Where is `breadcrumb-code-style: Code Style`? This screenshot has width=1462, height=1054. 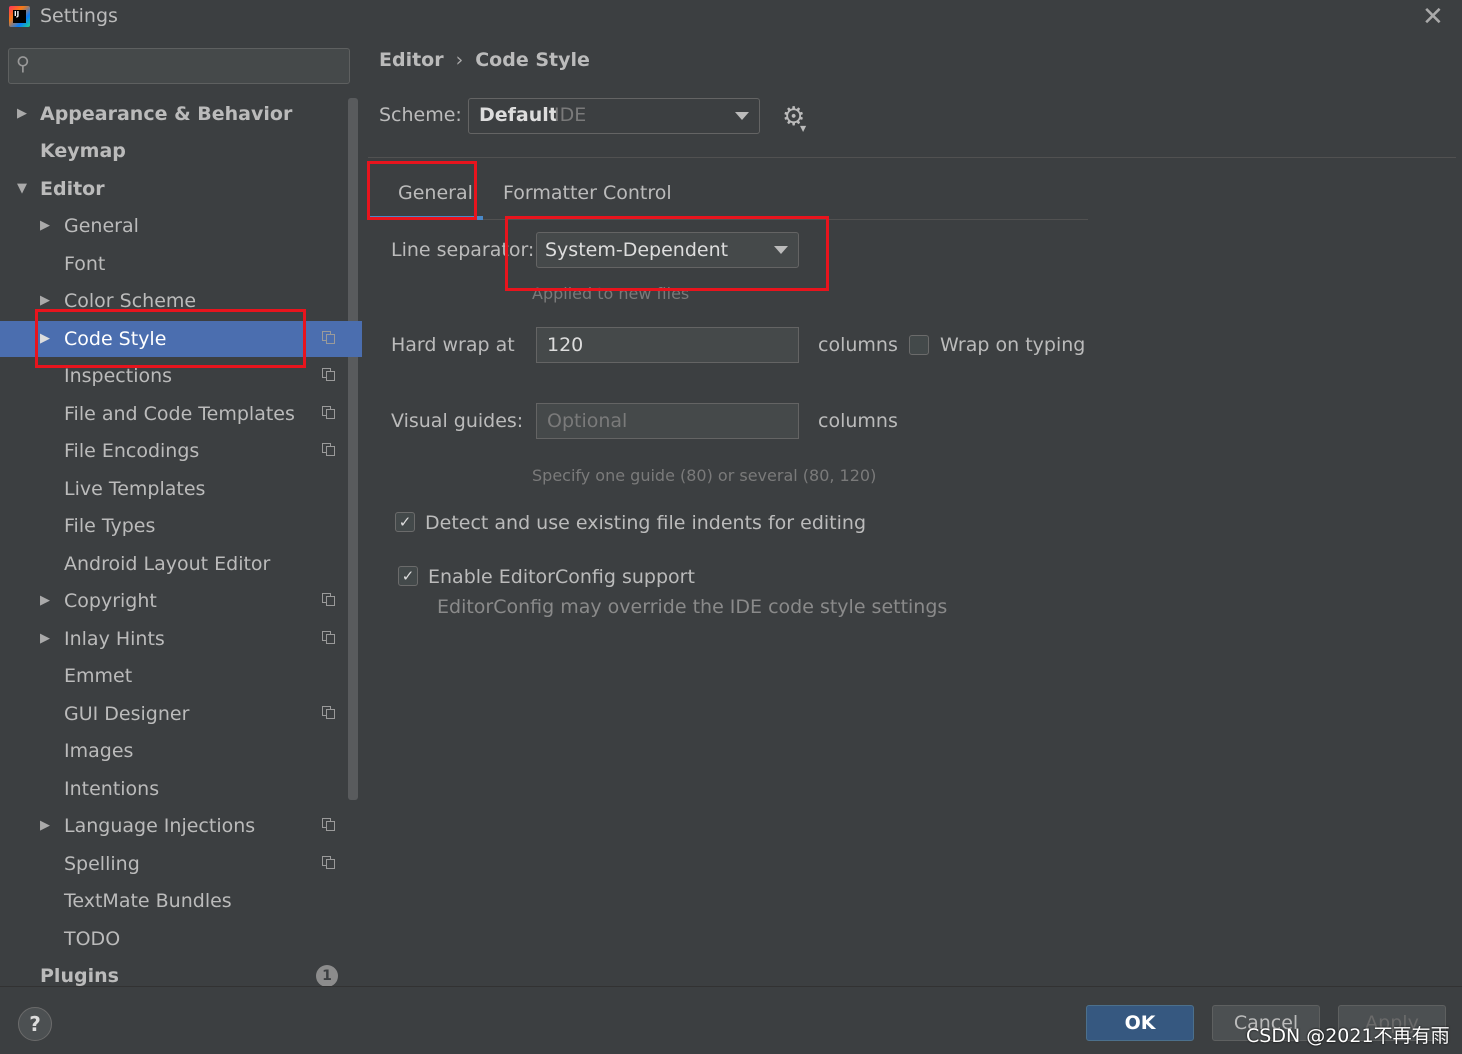
breadcrumb-code-style: Code Style is located at coordinates (532, 60).